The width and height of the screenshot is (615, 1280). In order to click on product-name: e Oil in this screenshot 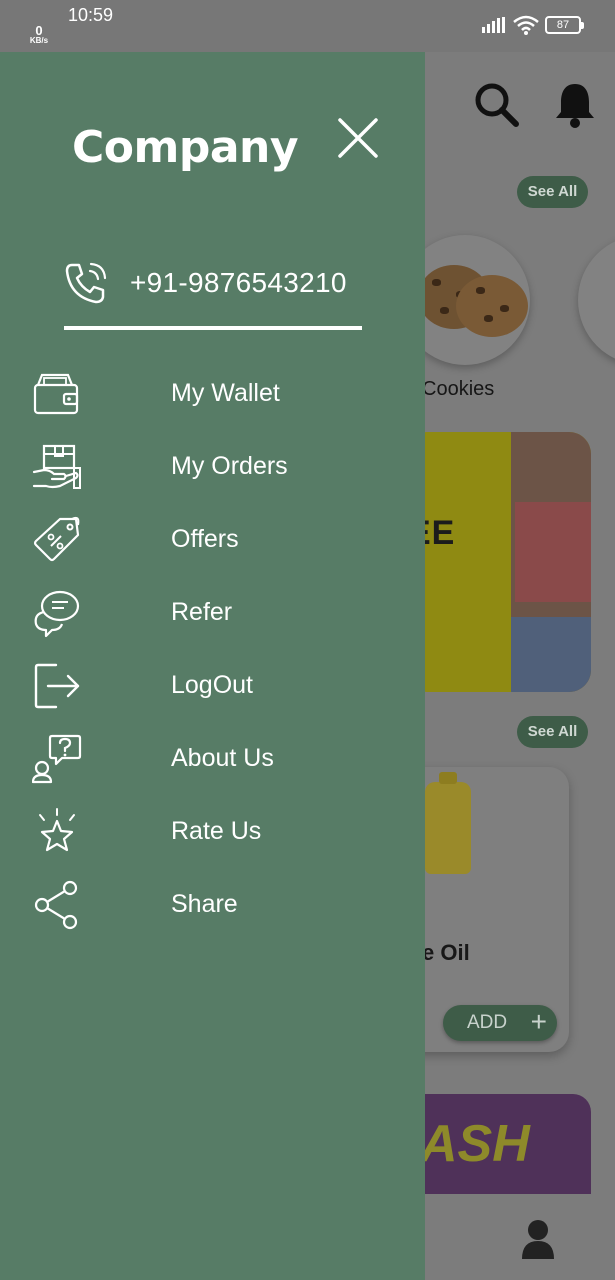, I will do `click(446, 952)`.